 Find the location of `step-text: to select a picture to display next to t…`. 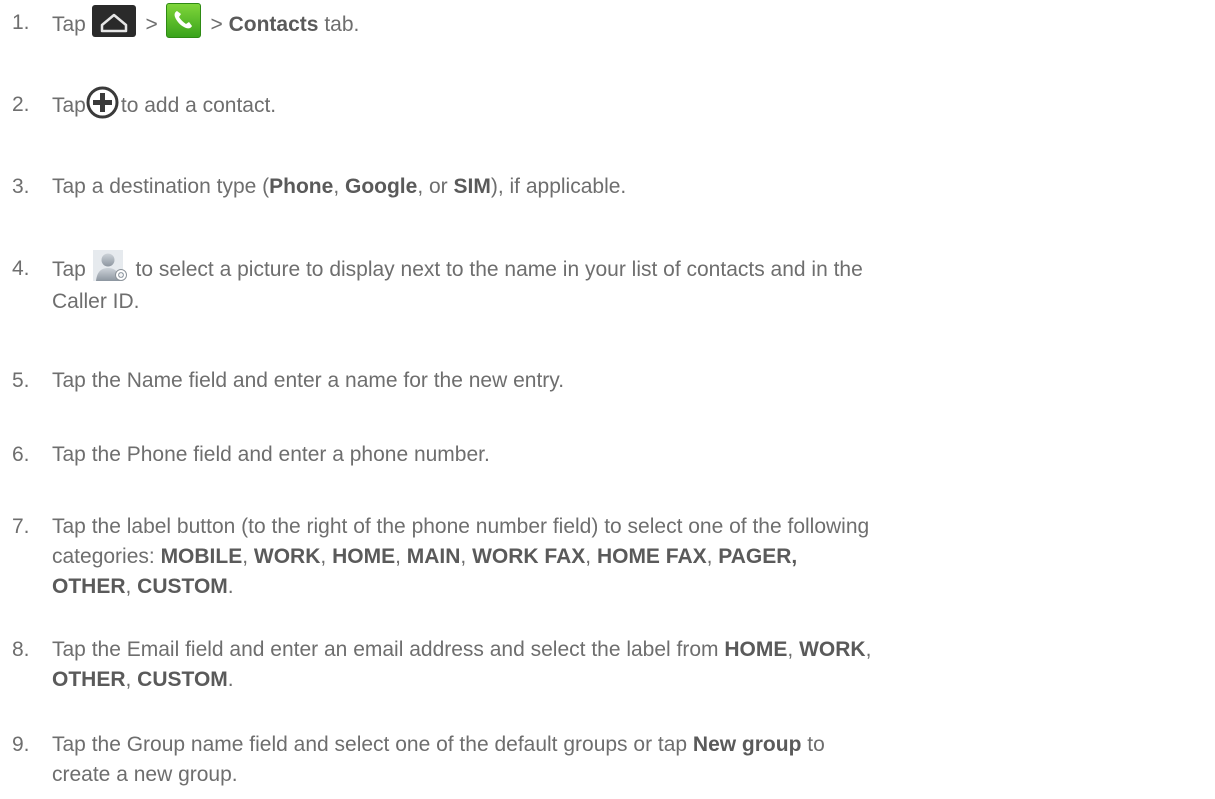

step-text: to select a picture to display next to t… is located at coordinates (499, 270).